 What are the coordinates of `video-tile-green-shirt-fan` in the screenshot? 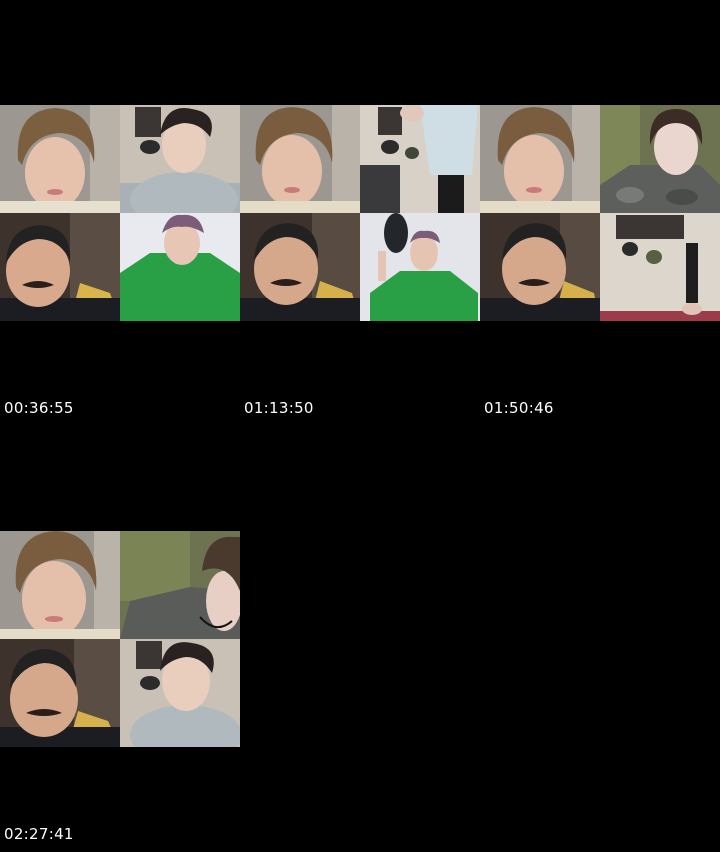 It's located at (420, 267).